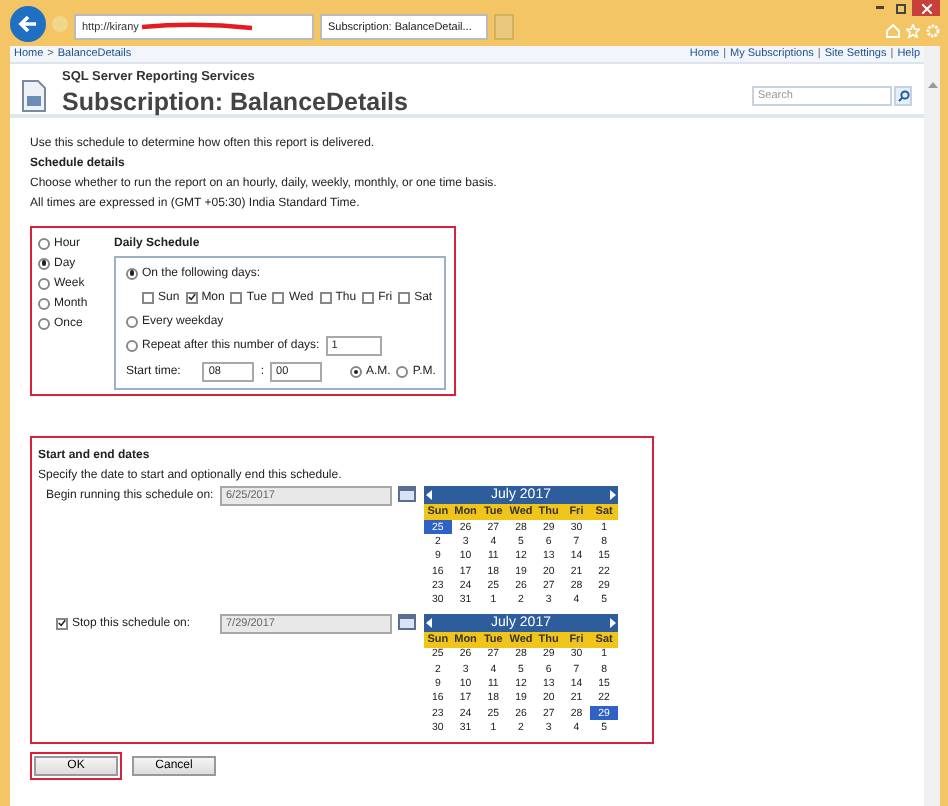 Image resolution: width=948 pixels, height=806 pixels. Describe the element at coordinates (932, 426) in the screenshot. I see `scrollbar` at that location.